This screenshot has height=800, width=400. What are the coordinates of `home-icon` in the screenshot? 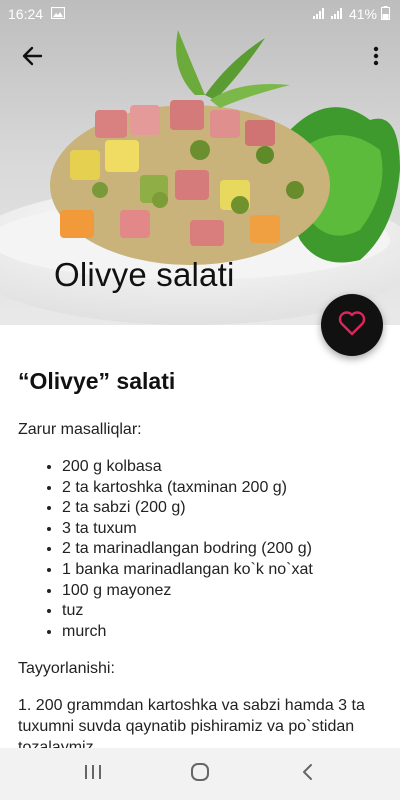 It's located at (200, 774).